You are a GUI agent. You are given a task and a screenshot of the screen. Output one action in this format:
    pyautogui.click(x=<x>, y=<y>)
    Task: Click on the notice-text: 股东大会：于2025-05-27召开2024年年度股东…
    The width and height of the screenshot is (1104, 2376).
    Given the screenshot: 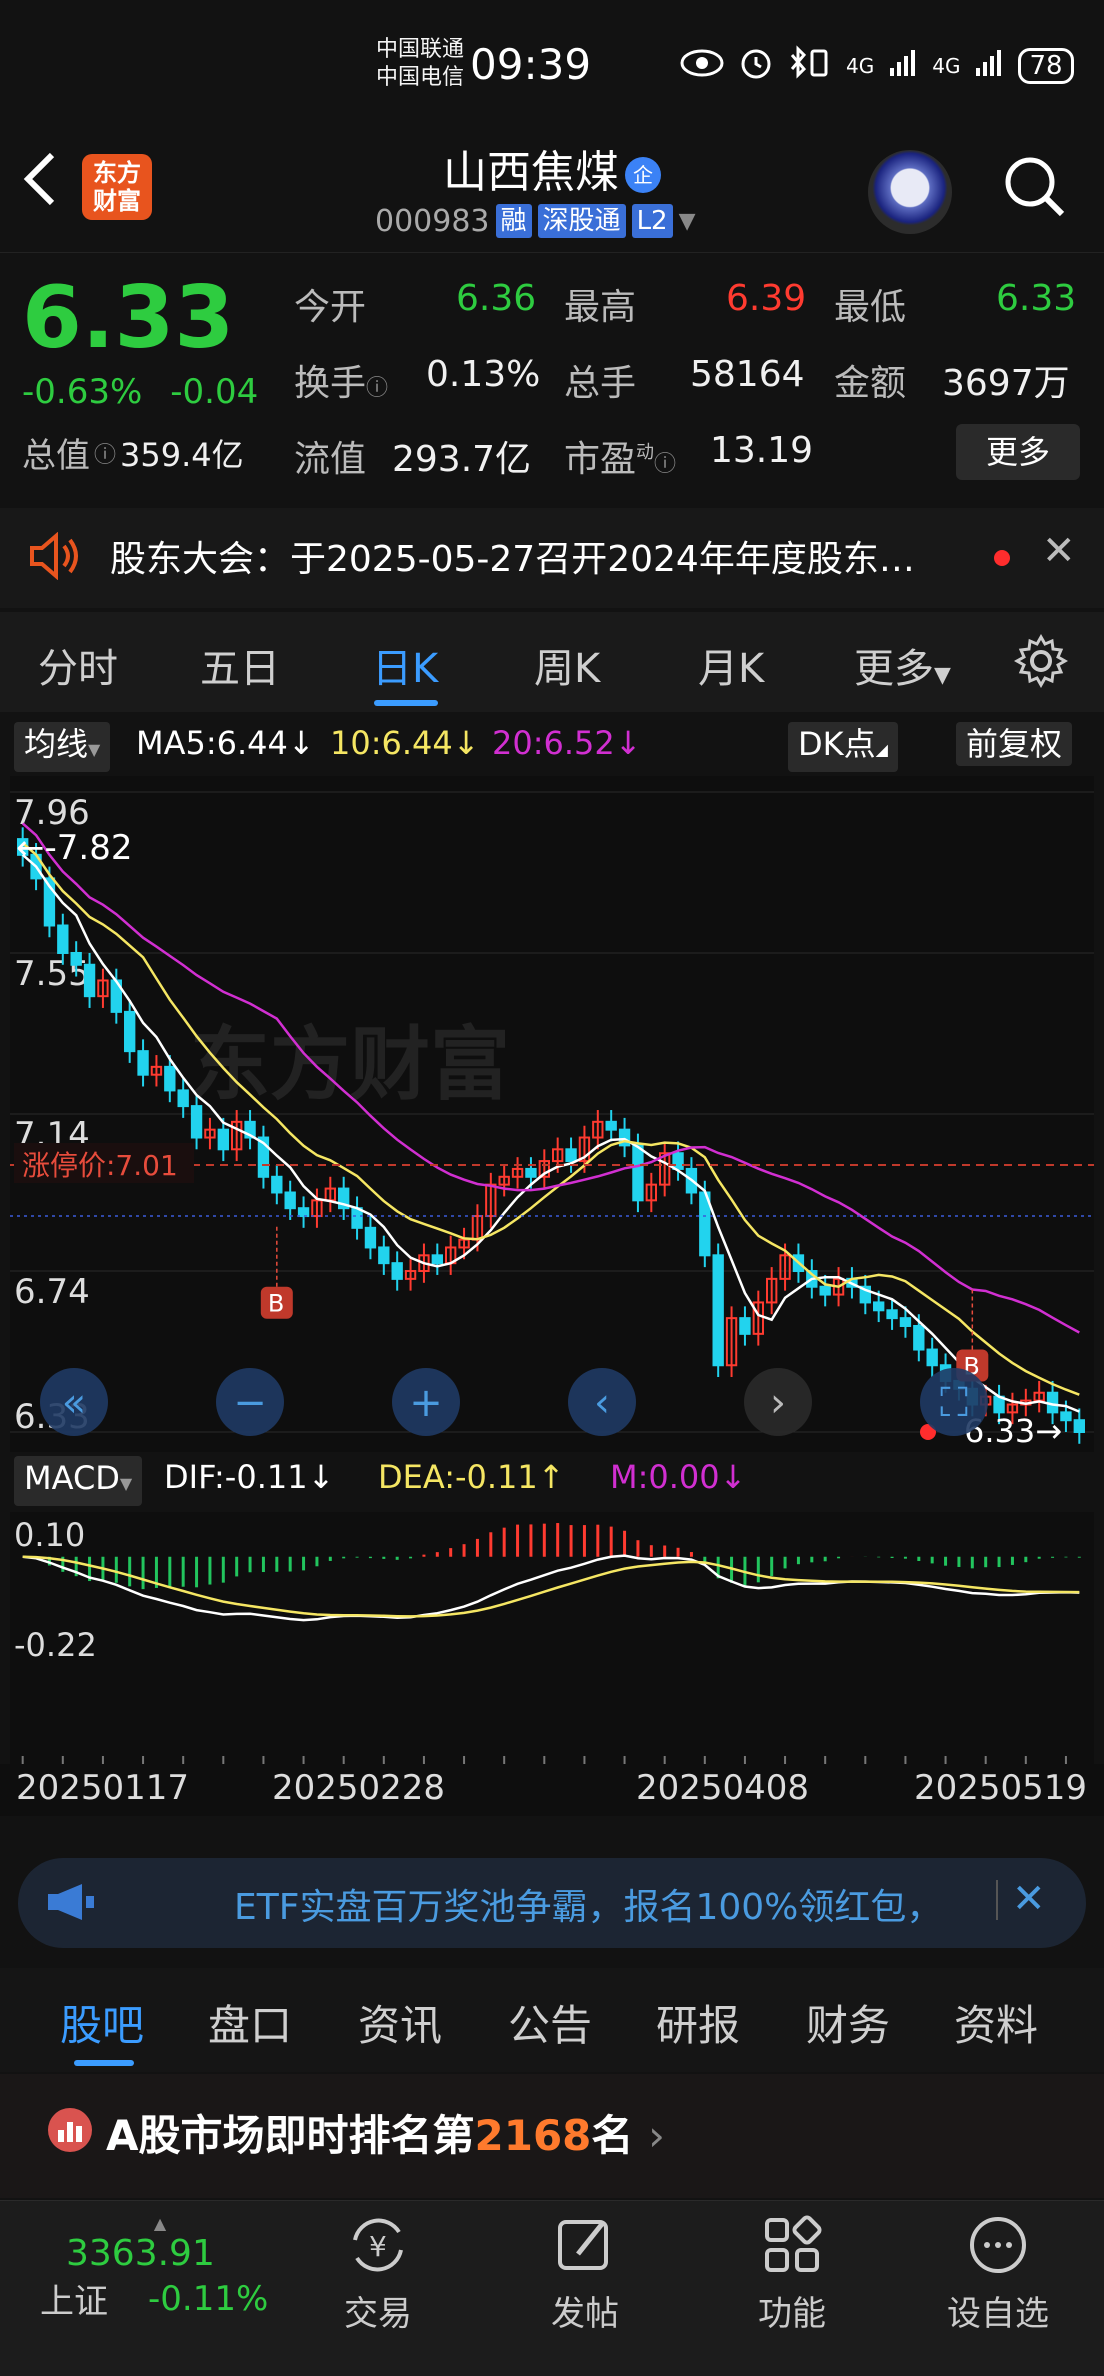 What is the action you would take?
    pyautogui.click(x=512, y=559)
    